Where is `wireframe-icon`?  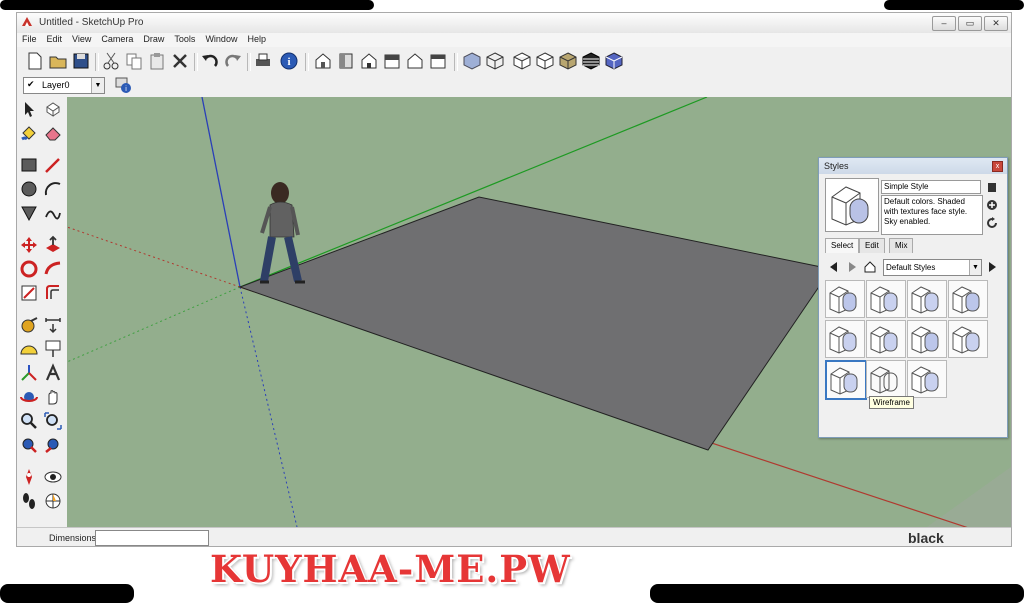
wireframe-icon is located at coordinates (495, 61).